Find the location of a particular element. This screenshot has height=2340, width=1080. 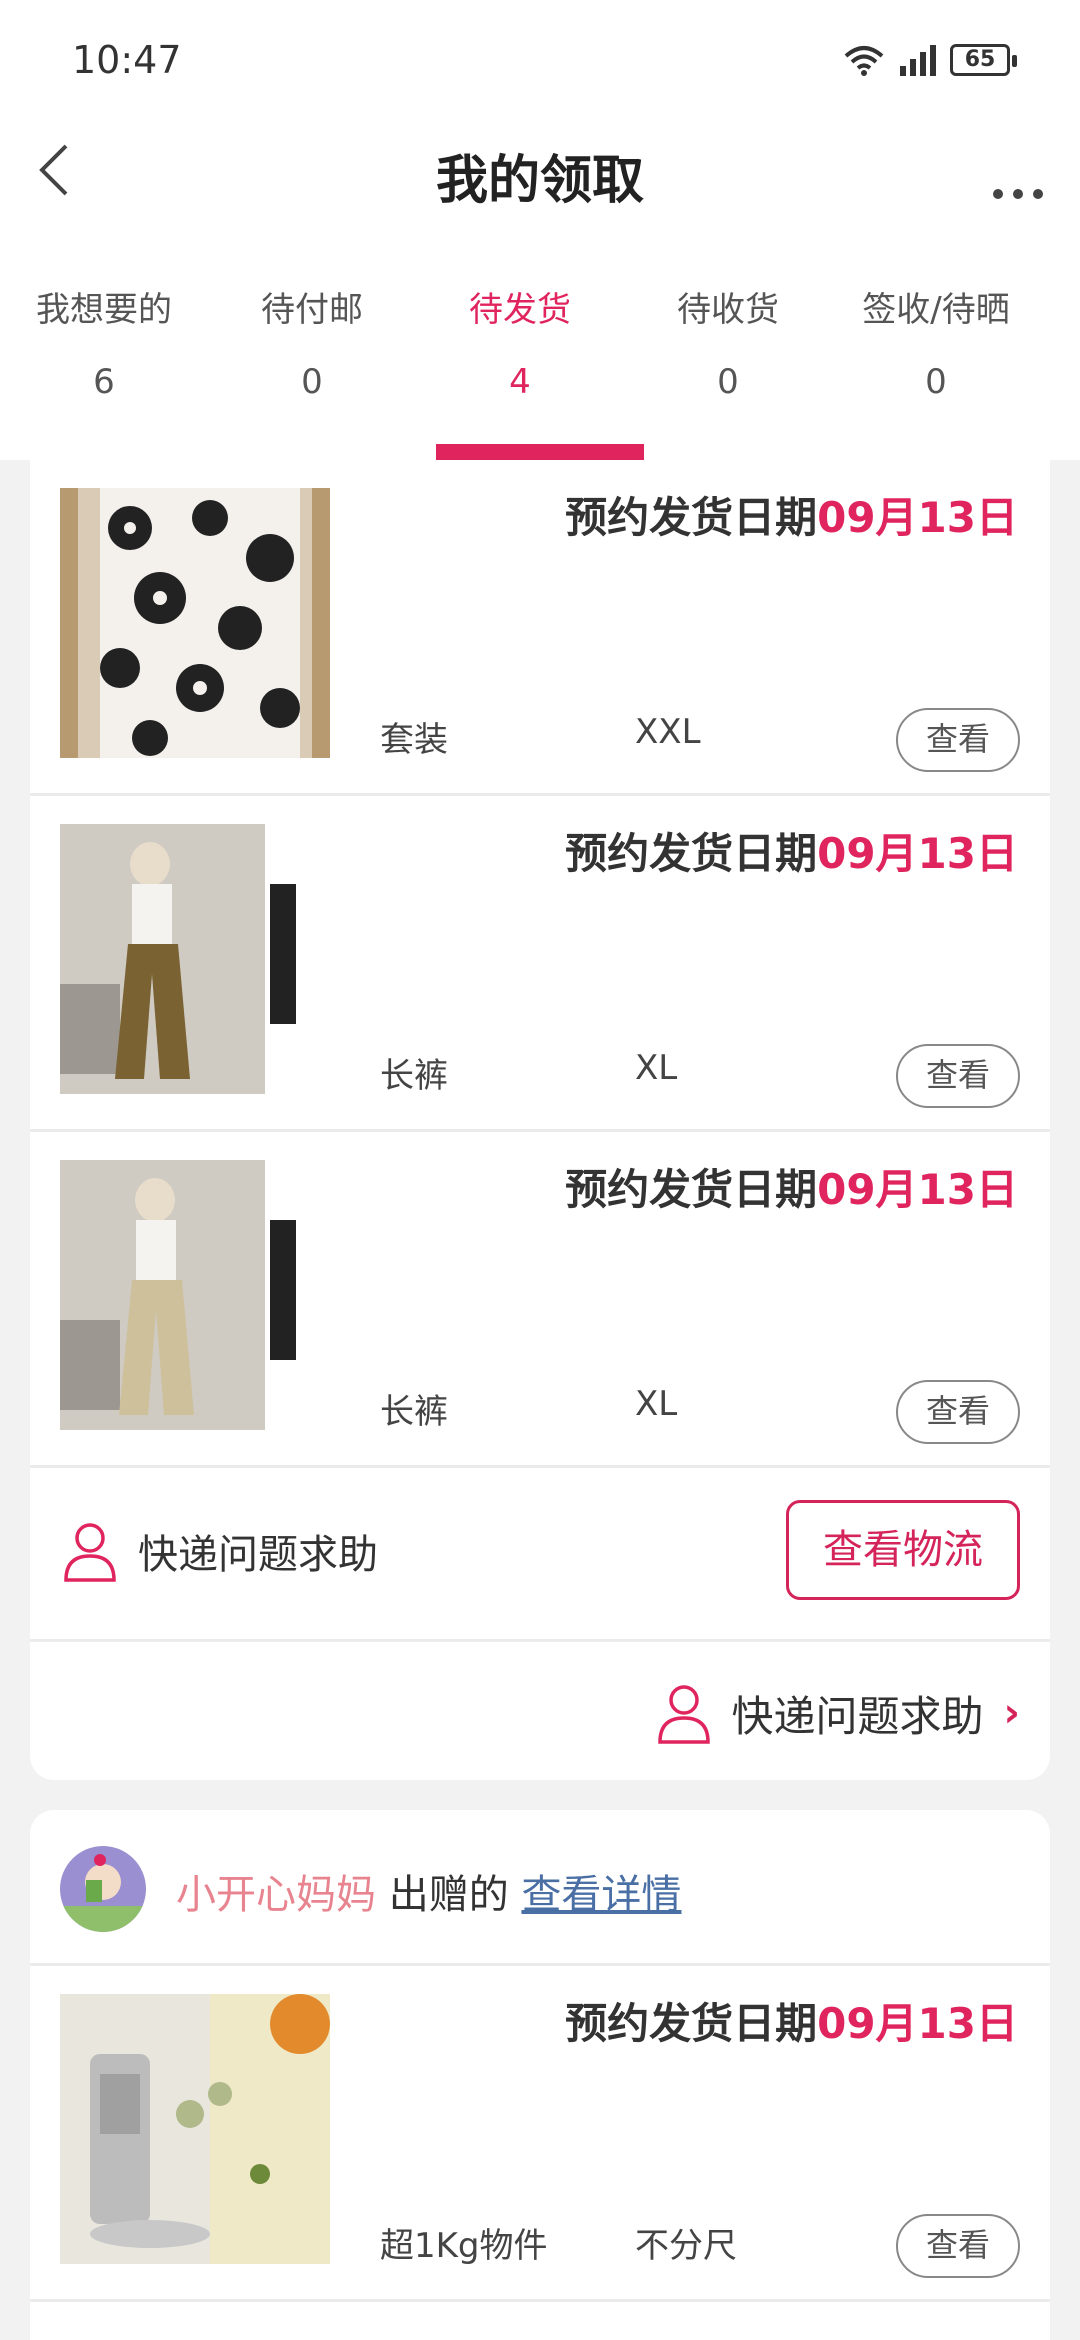

tab-count: 4 is located at coordinates (520, 382).